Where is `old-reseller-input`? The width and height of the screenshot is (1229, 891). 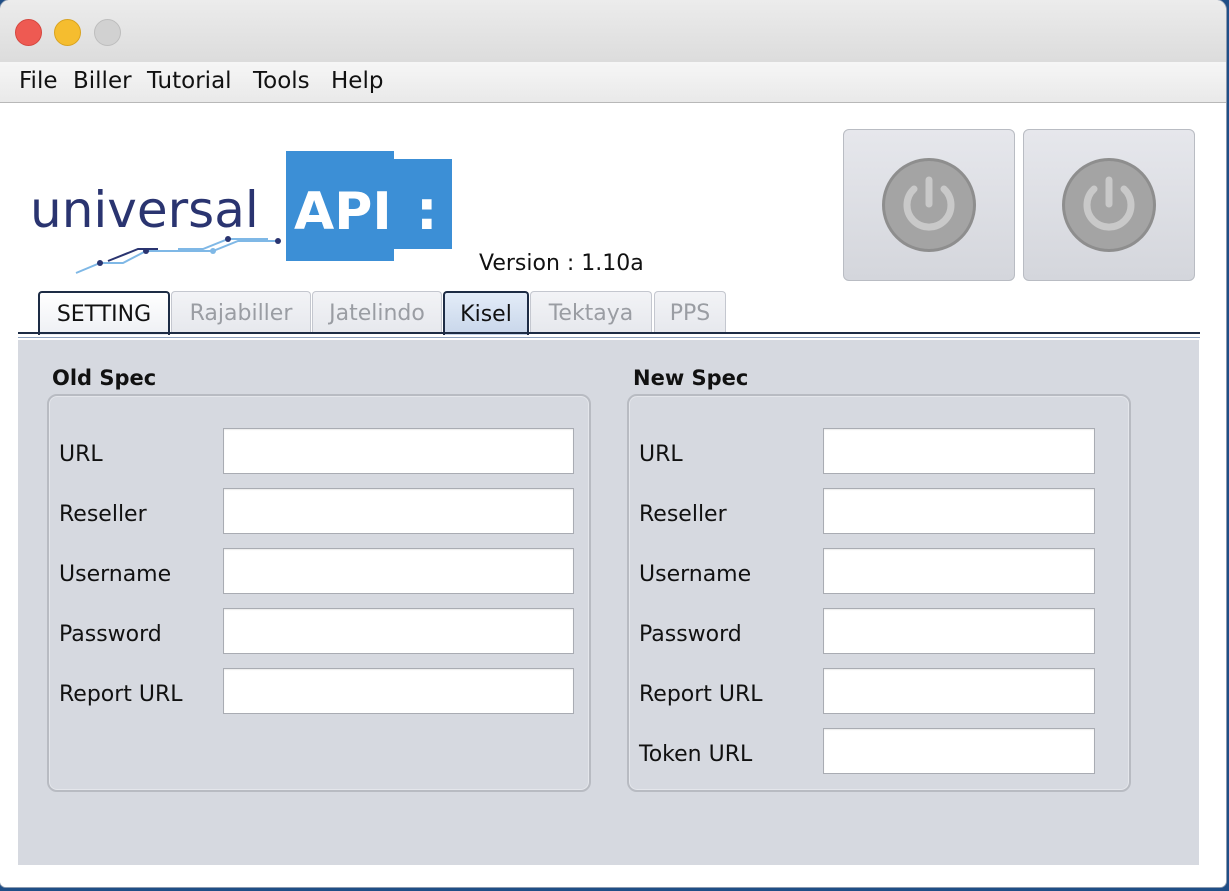
old-reseller-input is located at coordinates (398, 511).